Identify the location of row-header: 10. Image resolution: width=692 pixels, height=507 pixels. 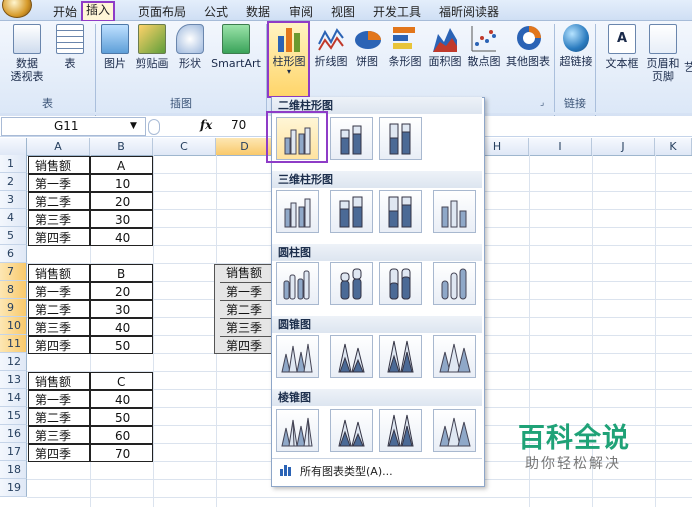
(13, 326).